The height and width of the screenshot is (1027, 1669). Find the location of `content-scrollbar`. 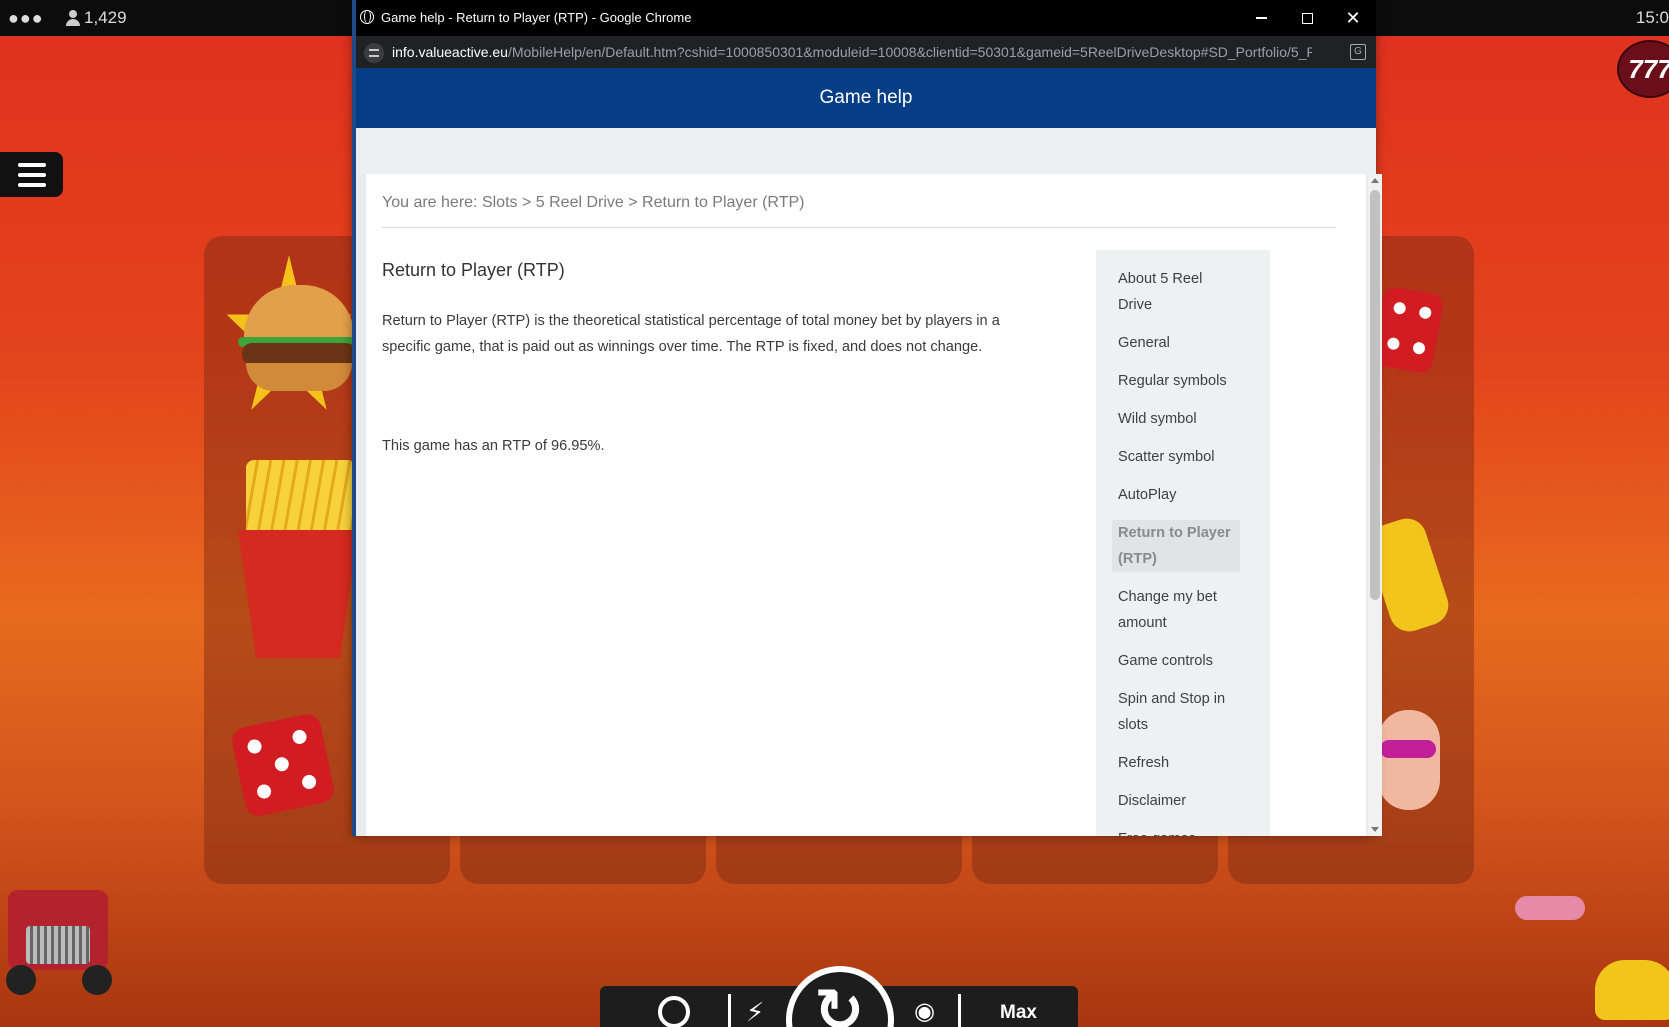

content-scrollbar is located at coordinates (1375, 505).